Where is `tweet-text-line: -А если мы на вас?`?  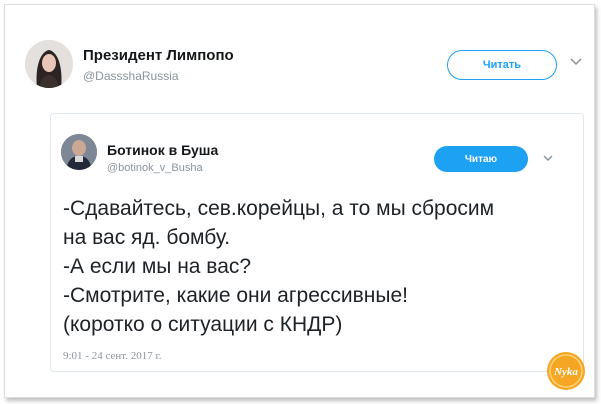
tweet-text-line: -А если мы на вас? is located at coordinates (157, 266).